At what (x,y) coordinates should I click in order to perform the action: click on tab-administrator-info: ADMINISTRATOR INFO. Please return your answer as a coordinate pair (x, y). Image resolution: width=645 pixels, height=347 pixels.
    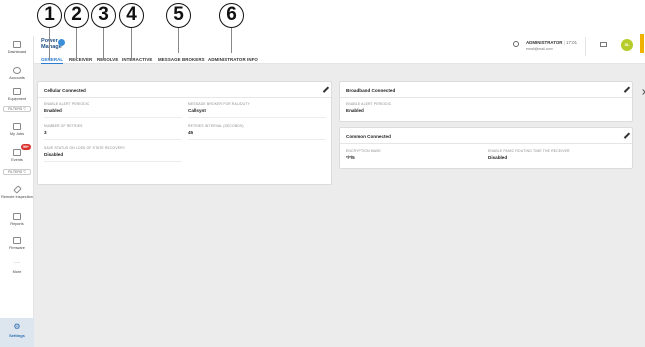
    Looking at the image, I should click on (233, 59).